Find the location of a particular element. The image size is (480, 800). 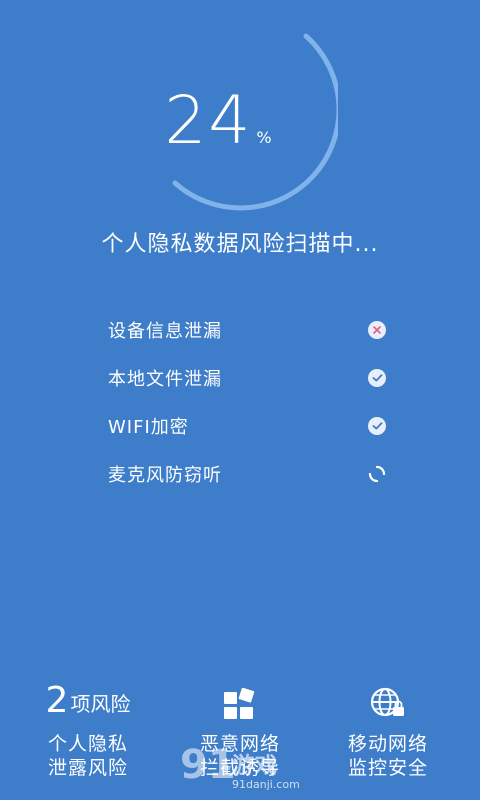

risk-count: 2 项风险 is located at coordinates (88, 696).